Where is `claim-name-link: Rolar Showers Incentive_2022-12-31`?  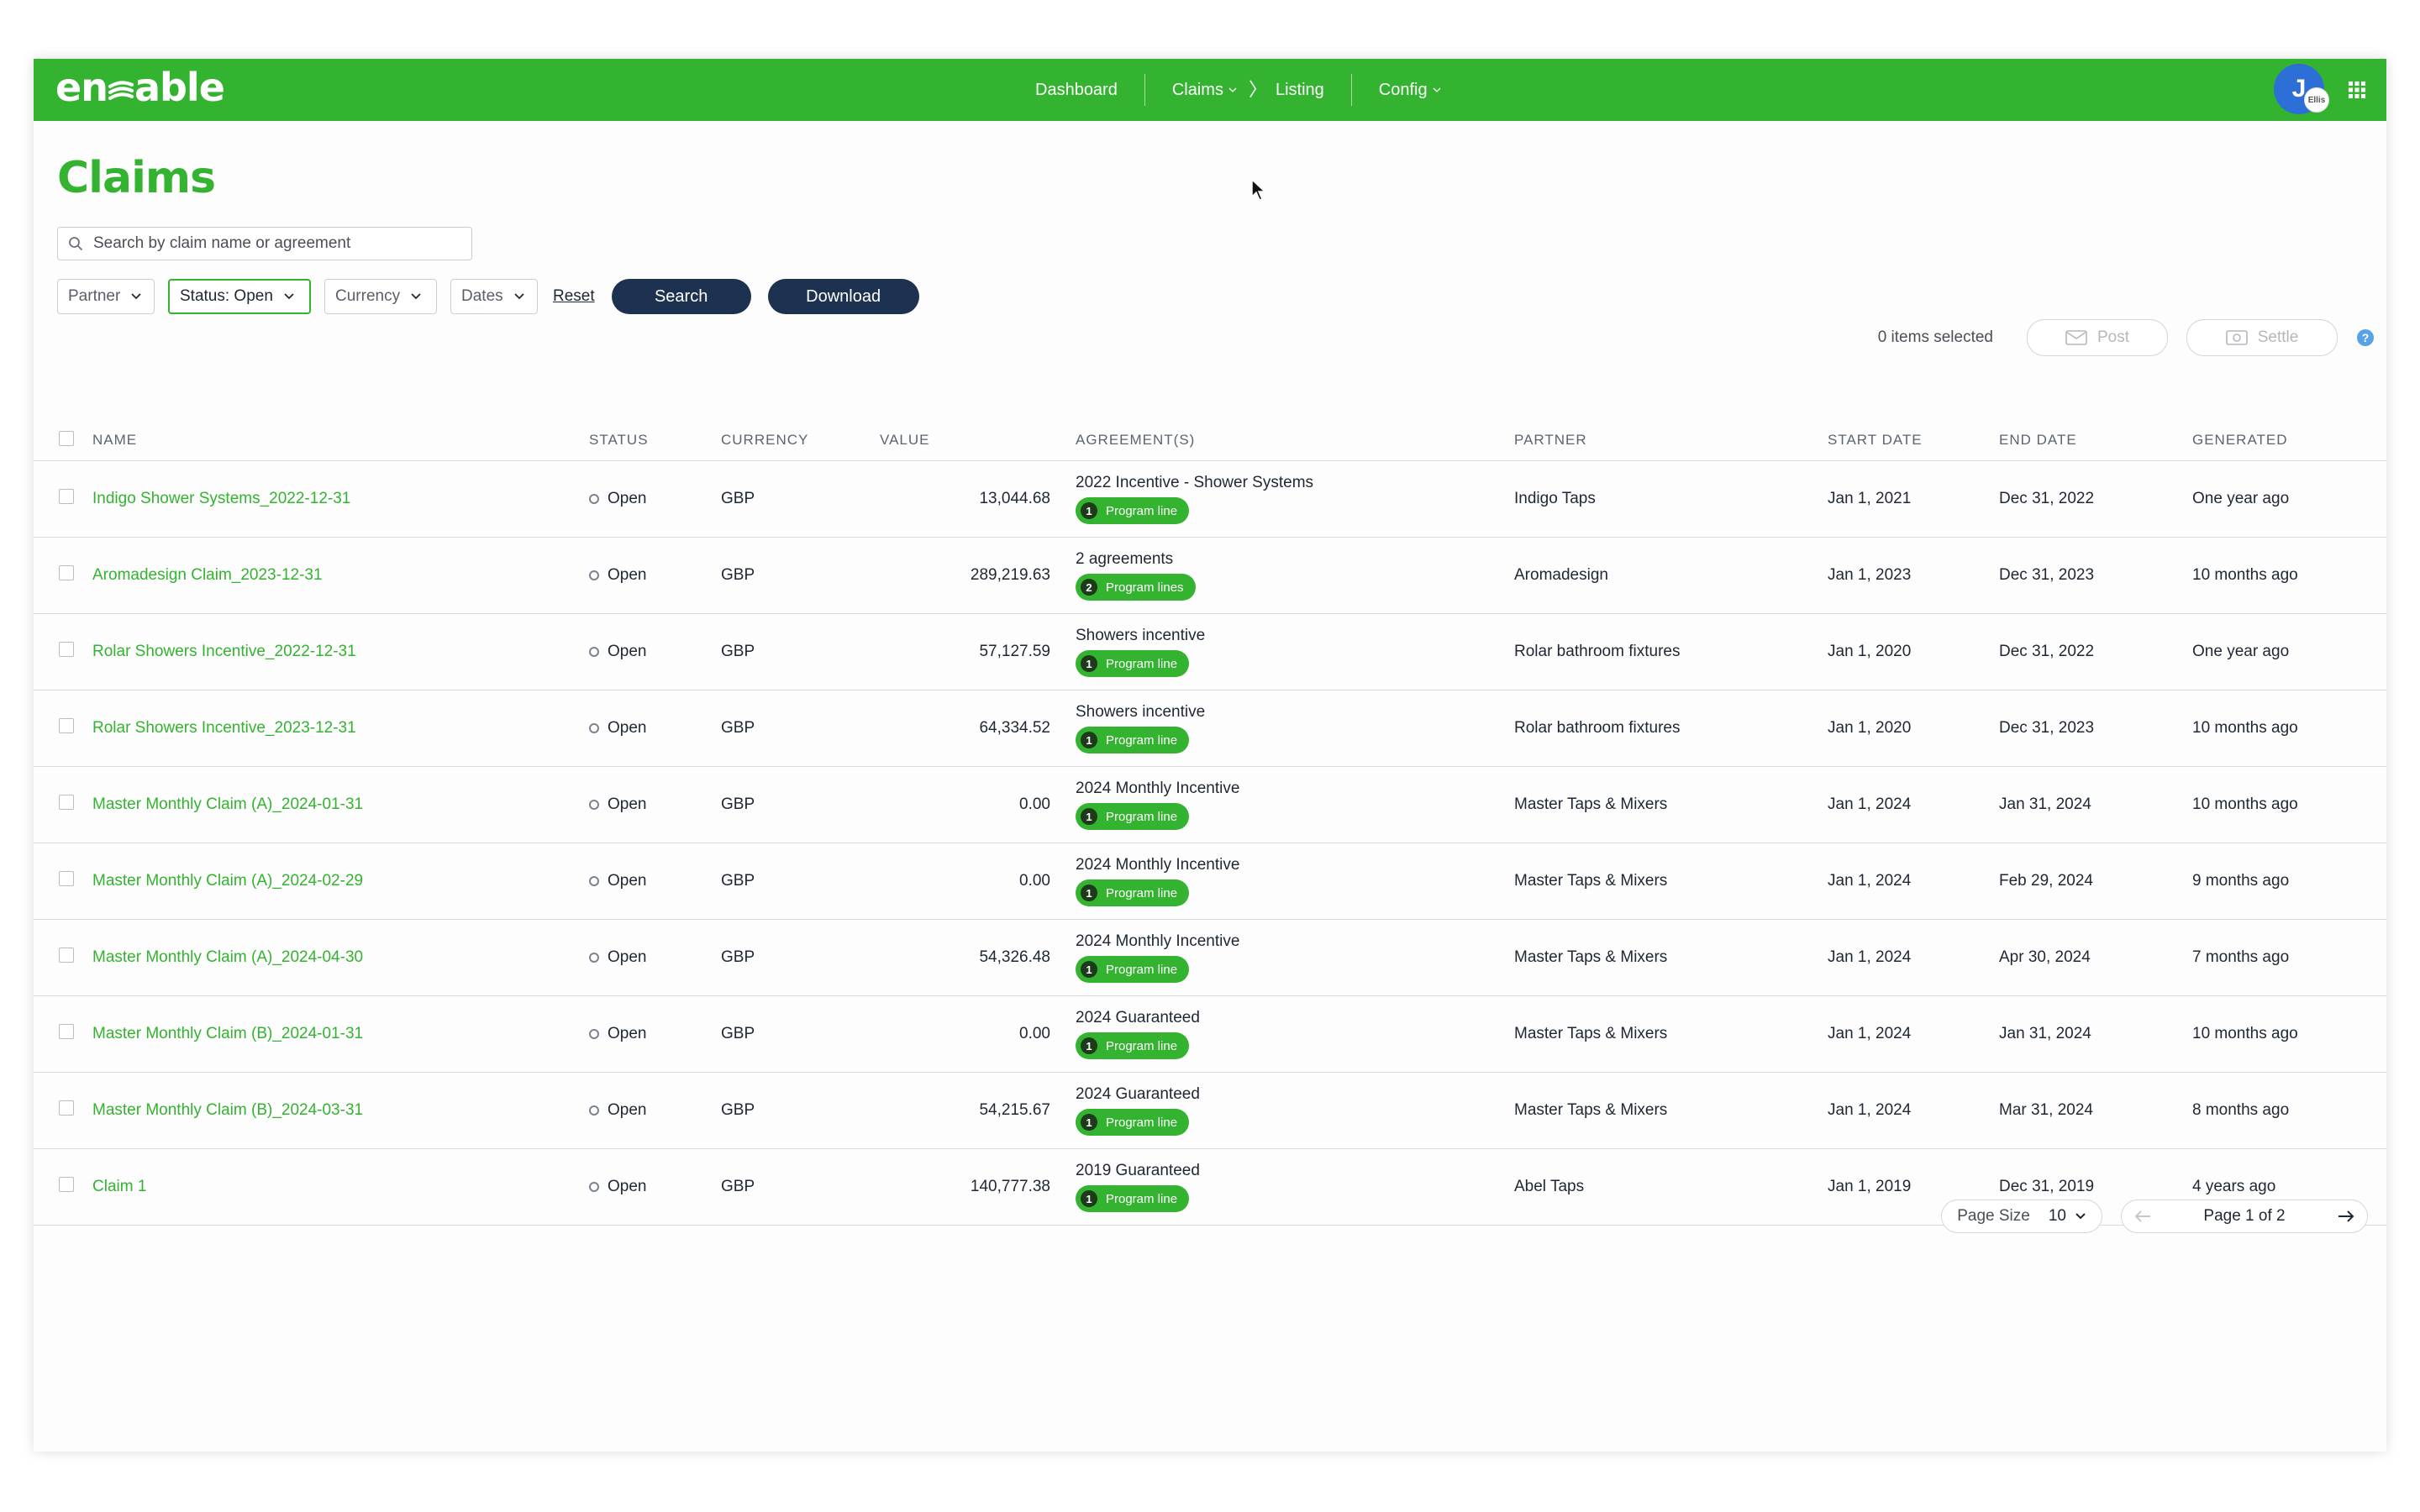 claim-name-link: Rolar Showers Incentive_2022-12-31 is located at coordinates (224, 651).